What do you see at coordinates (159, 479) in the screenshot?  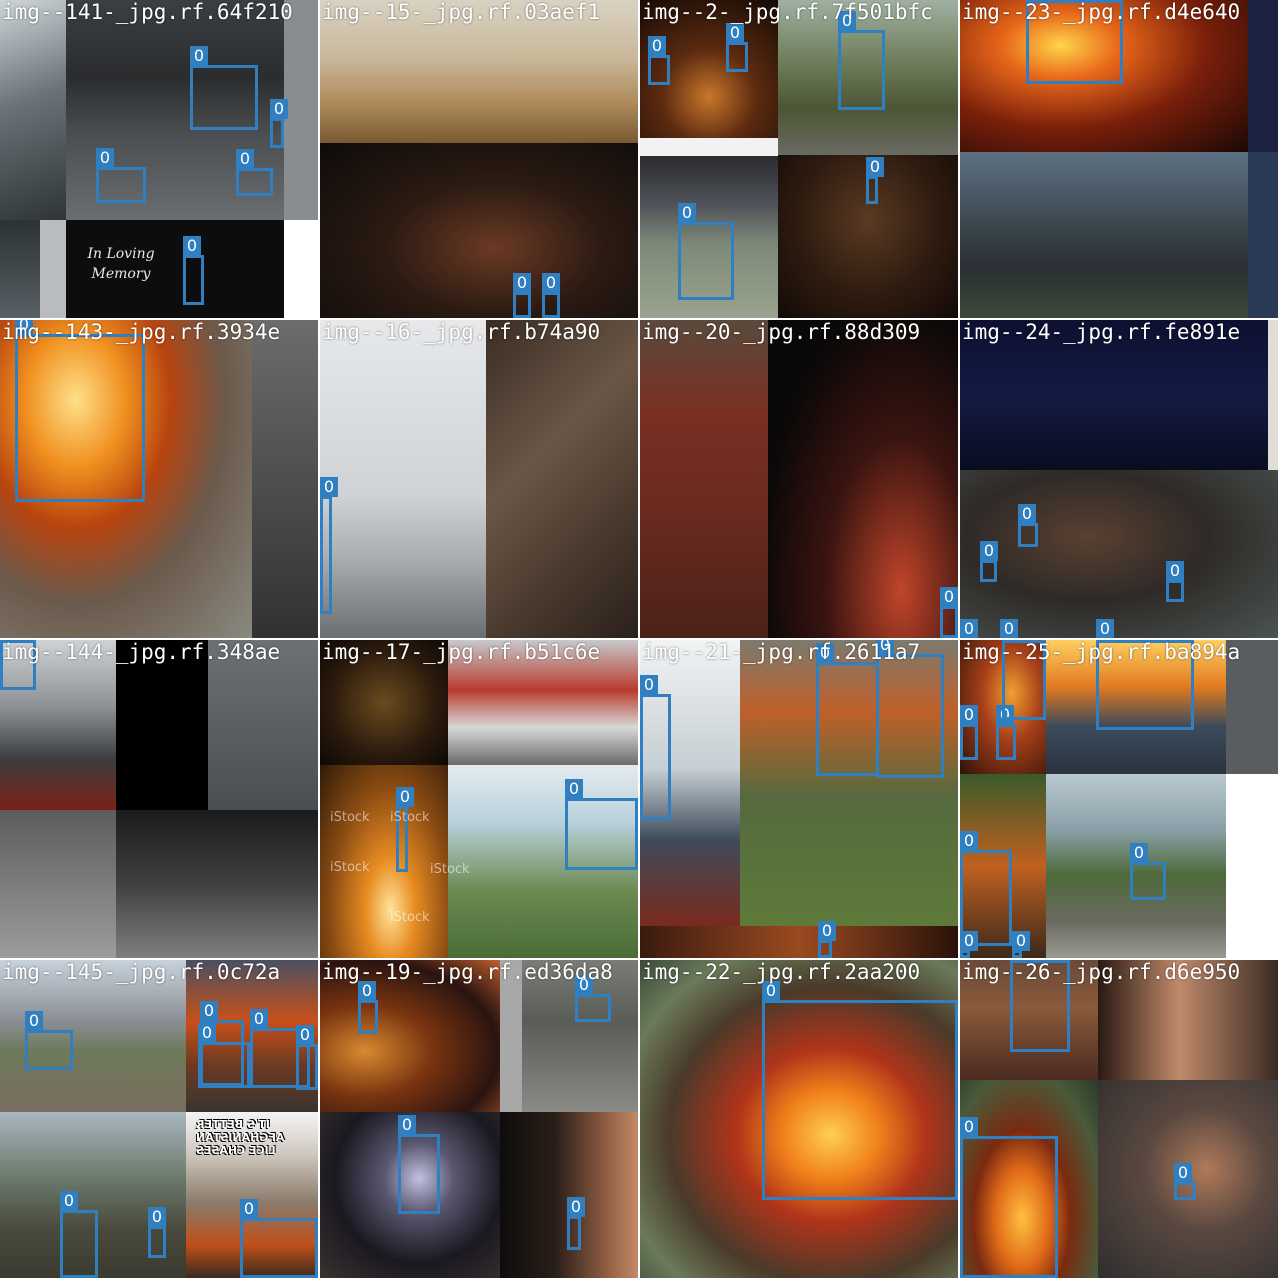 I see `mosaic-tile: 0 img--143-_jpg.rf.3934e` at bounding box center [159, 479].